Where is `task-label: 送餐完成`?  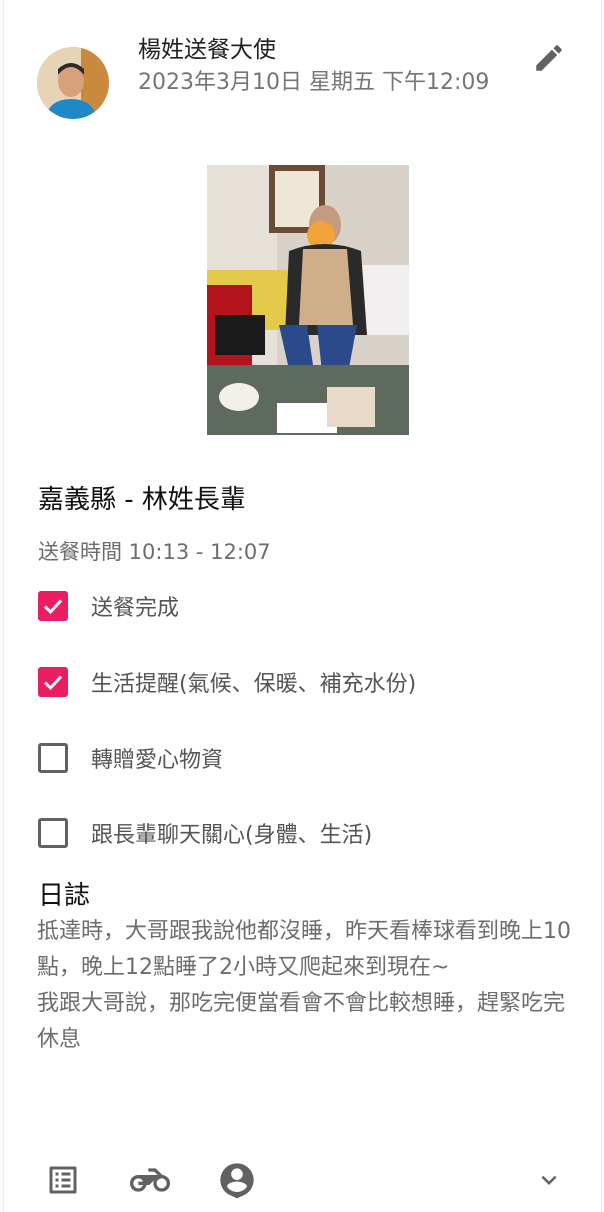
task-label: 送餐完成 is located at coordinates (135, 608).